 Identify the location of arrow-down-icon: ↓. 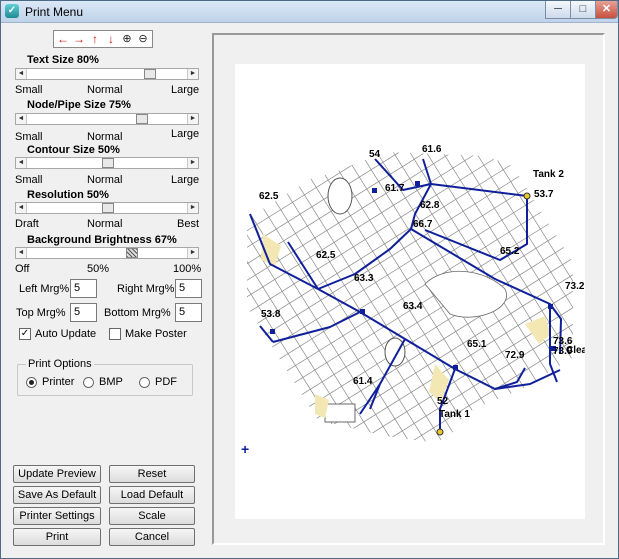
(111, 39).